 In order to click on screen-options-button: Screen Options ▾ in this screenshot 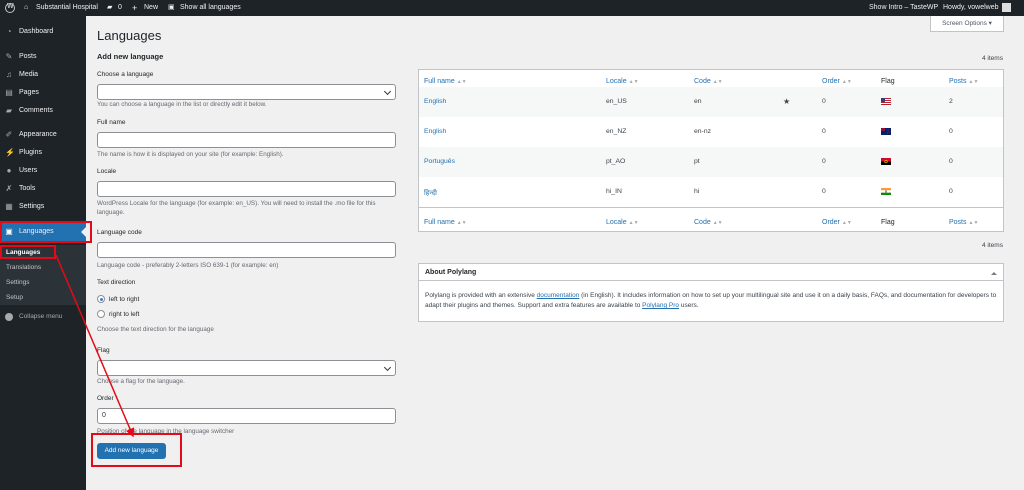, I will do `click(967, 24)`.